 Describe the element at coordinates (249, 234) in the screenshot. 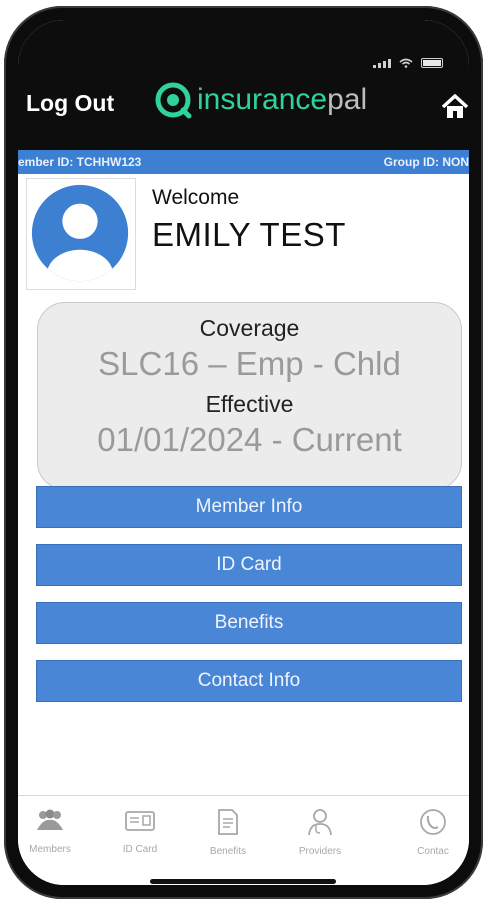

I see `member-name: EMILY TEST` at that location.